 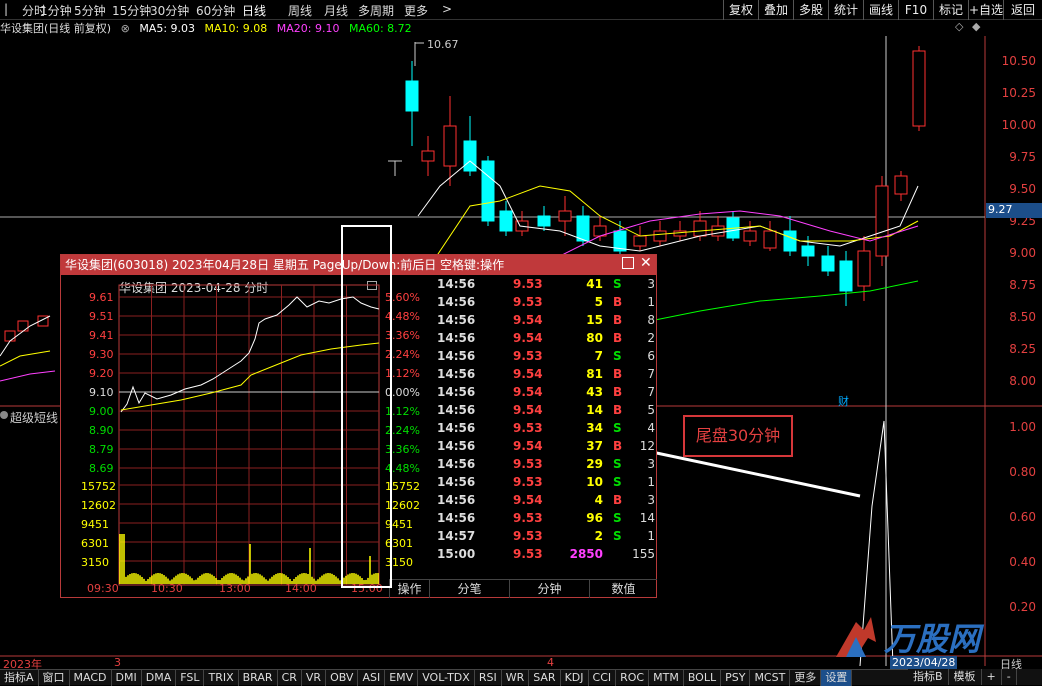 What do you see at coordinates (950, 10) in the screenshot?
I see `toolbar-button-6: 标记` at bounding box center [950, 10].